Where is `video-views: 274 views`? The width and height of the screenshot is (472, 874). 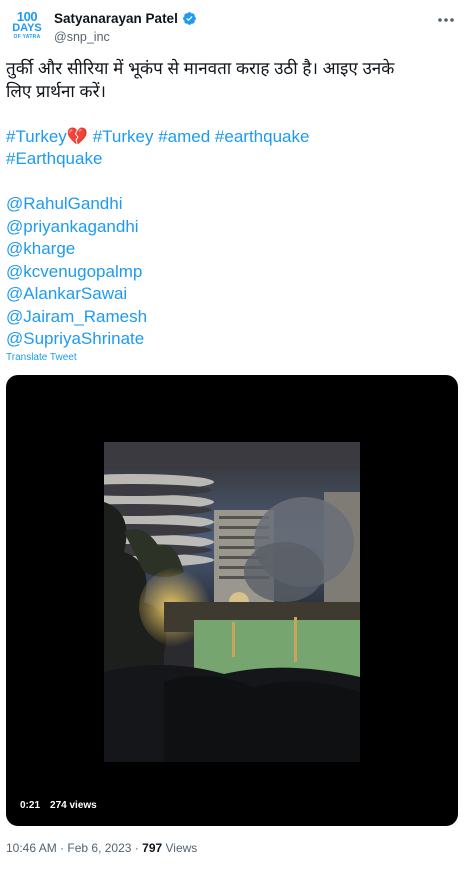
video-views: 274 views is located at coordinates (73, 805).